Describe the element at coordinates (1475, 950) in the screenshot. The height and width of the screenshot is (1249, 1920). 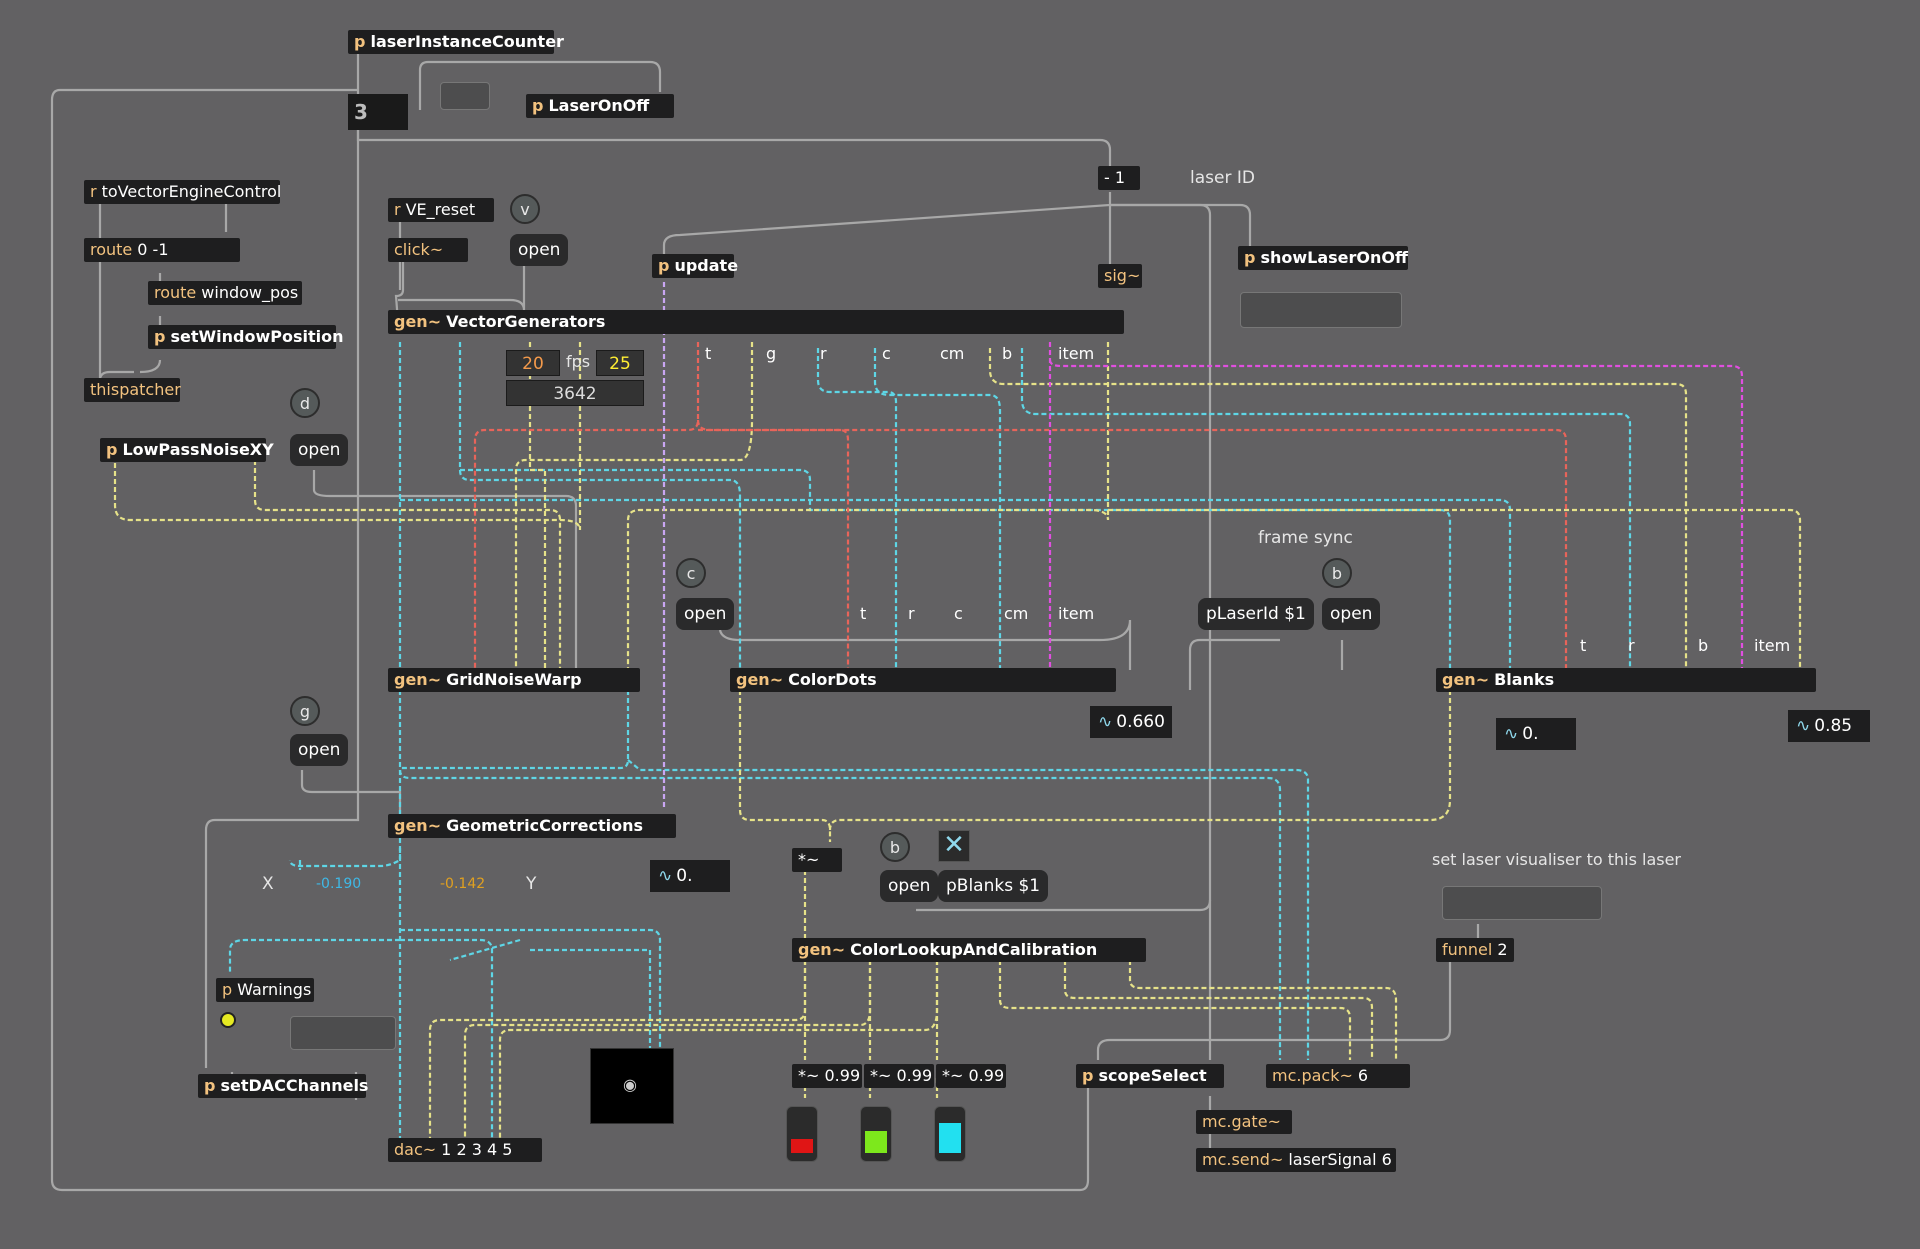
I see `funnel-object: funnel 2` at that location.